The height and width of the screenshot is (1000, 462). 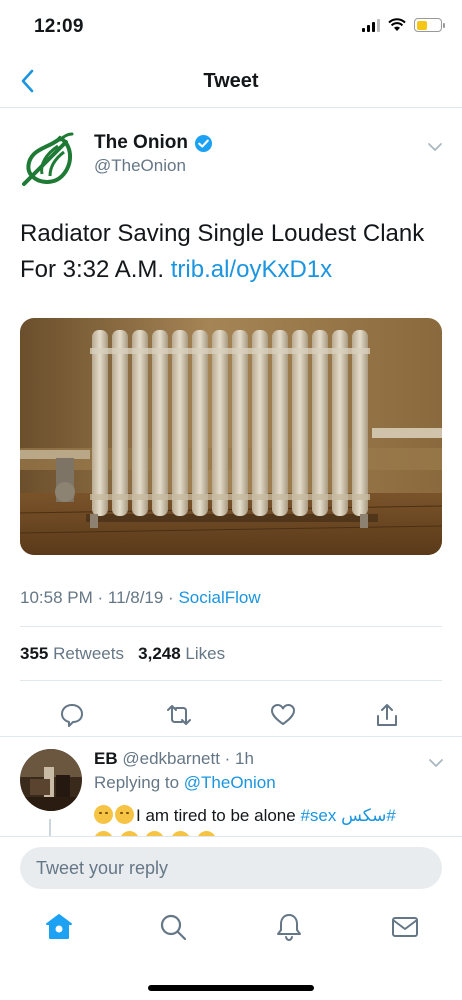 I want to click on retweet-icon, so click(x=179, y=715).